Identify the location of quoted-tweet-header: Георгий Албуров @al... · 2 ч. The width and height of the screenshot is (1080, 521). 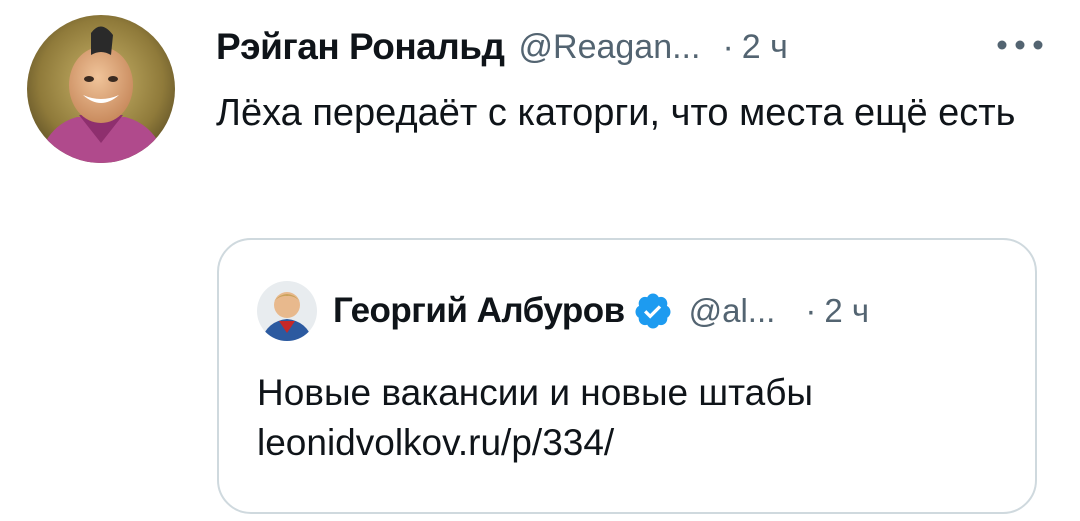
(637, 311).